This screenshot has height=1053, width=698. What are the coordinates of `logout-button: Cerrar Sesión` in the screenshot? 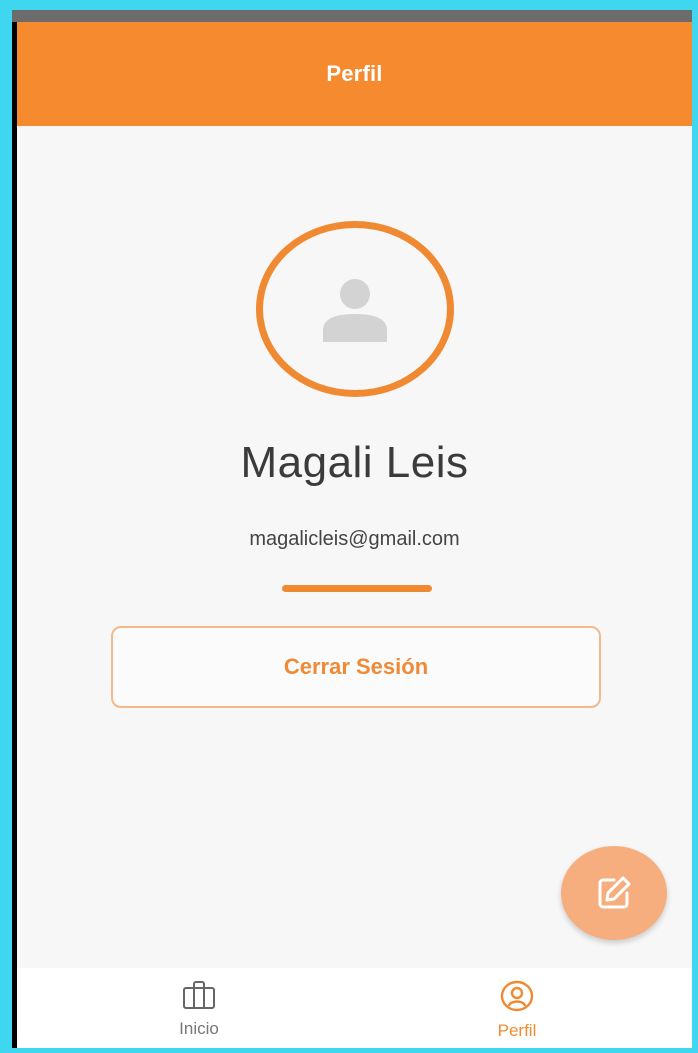 It's located at (356, 667).